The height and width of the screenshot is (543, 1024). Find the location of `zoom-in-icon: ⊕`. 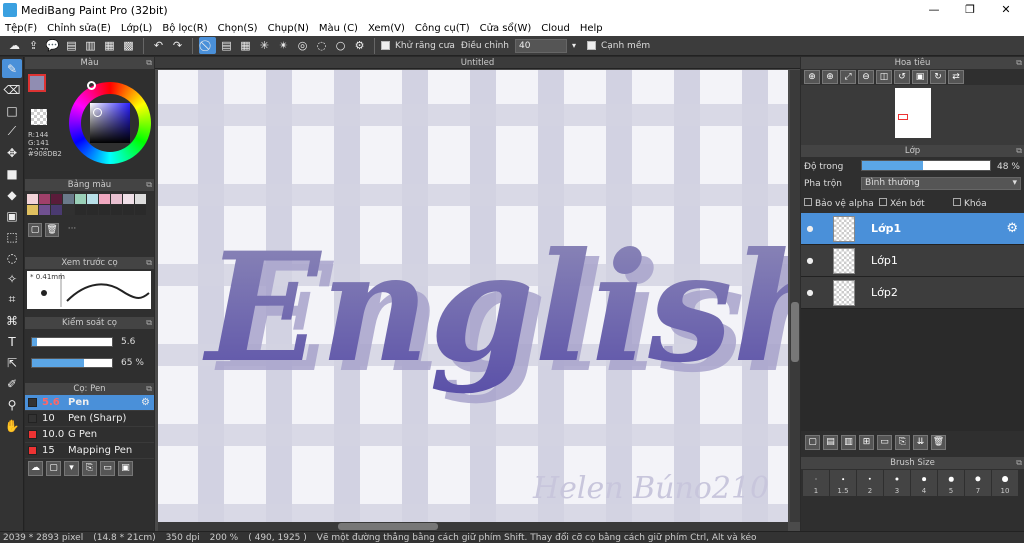

zoom-in-icon: ⊕ is located at coordinates (812, 77).